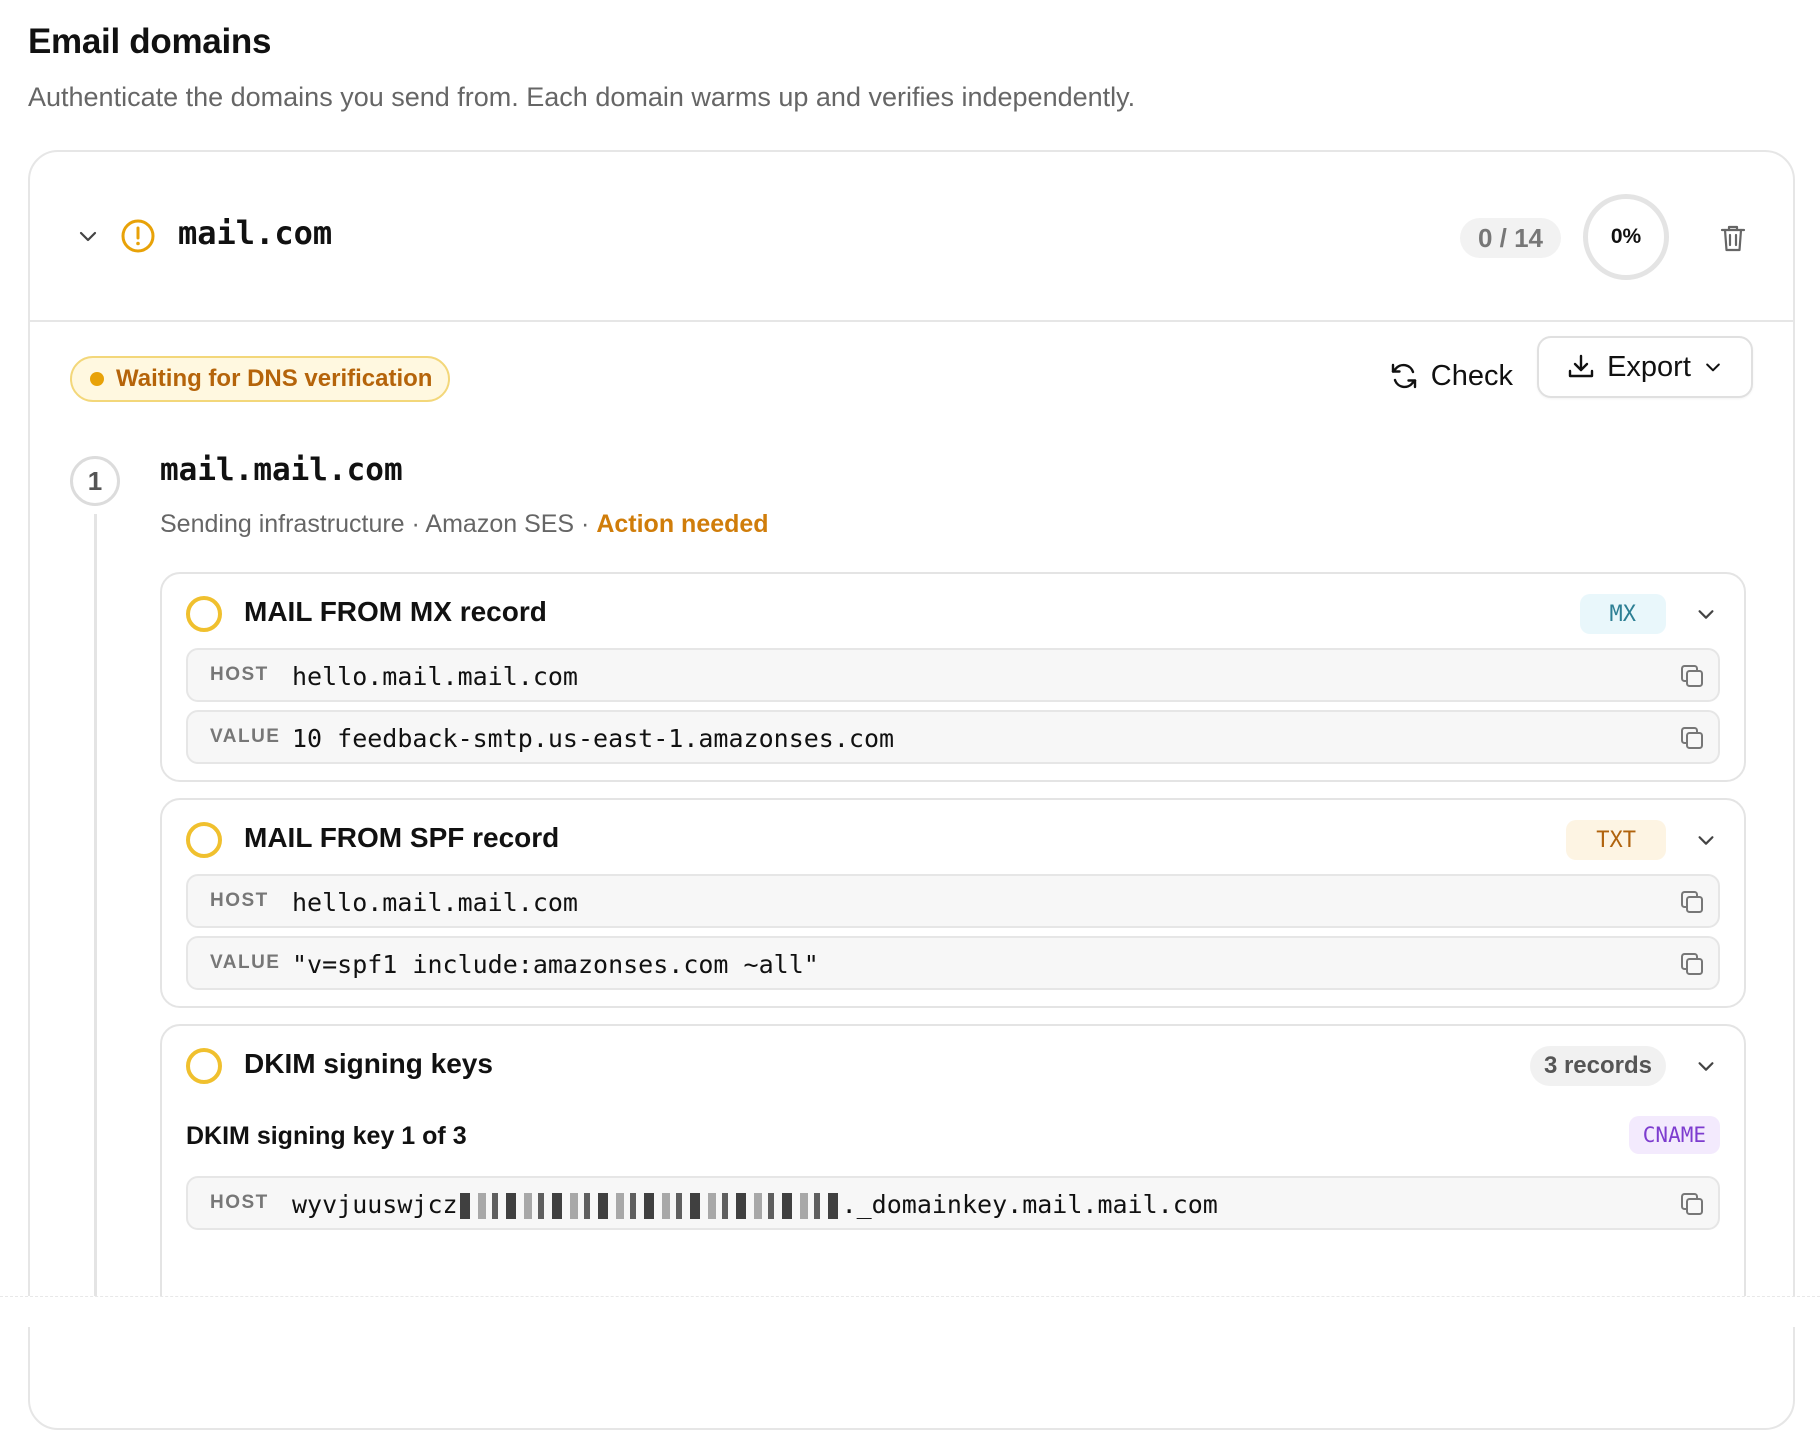  What do you see at coordinates (95, 914) in the screenshot?
I see `step-connector-line` at bounding box center [95, 914].